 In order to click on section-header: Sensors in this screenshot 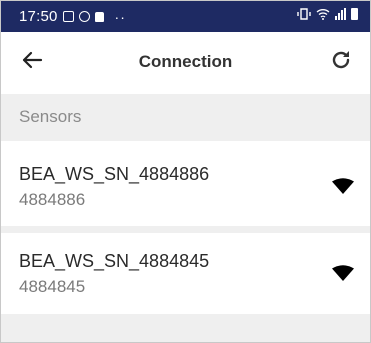, I will do `click(185, 117)`.